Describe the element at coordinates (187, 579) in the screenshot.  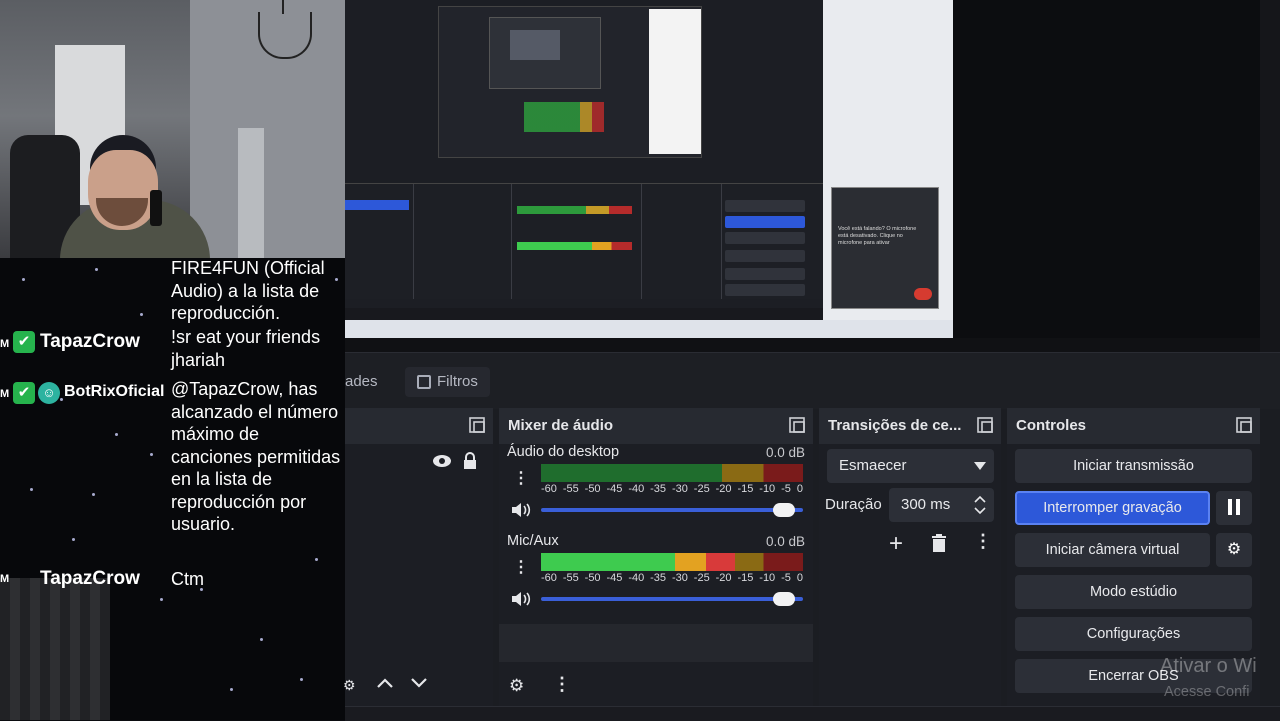
I see `chat-message-text: Ctm` at that location.